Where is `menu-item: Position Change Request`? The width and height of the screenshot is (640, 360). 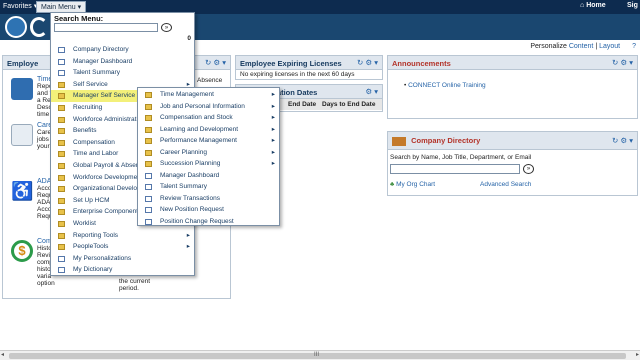
menu-item: Position Change Request is located at coordinates (208, 222).